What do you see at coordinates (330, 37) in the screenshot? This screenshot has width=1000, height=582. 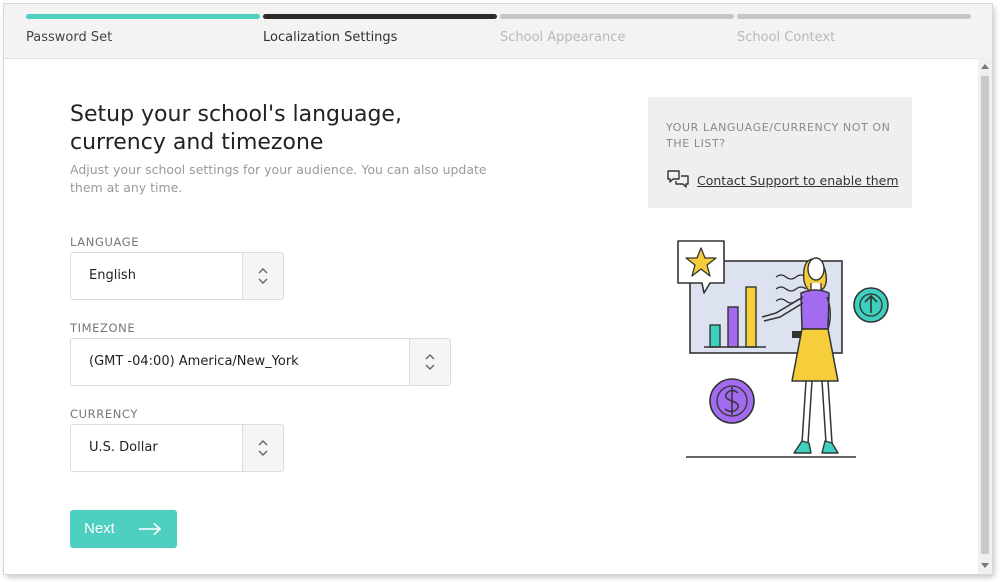 I see `step-label: Localization Settings` at bounding box center [330, 37].